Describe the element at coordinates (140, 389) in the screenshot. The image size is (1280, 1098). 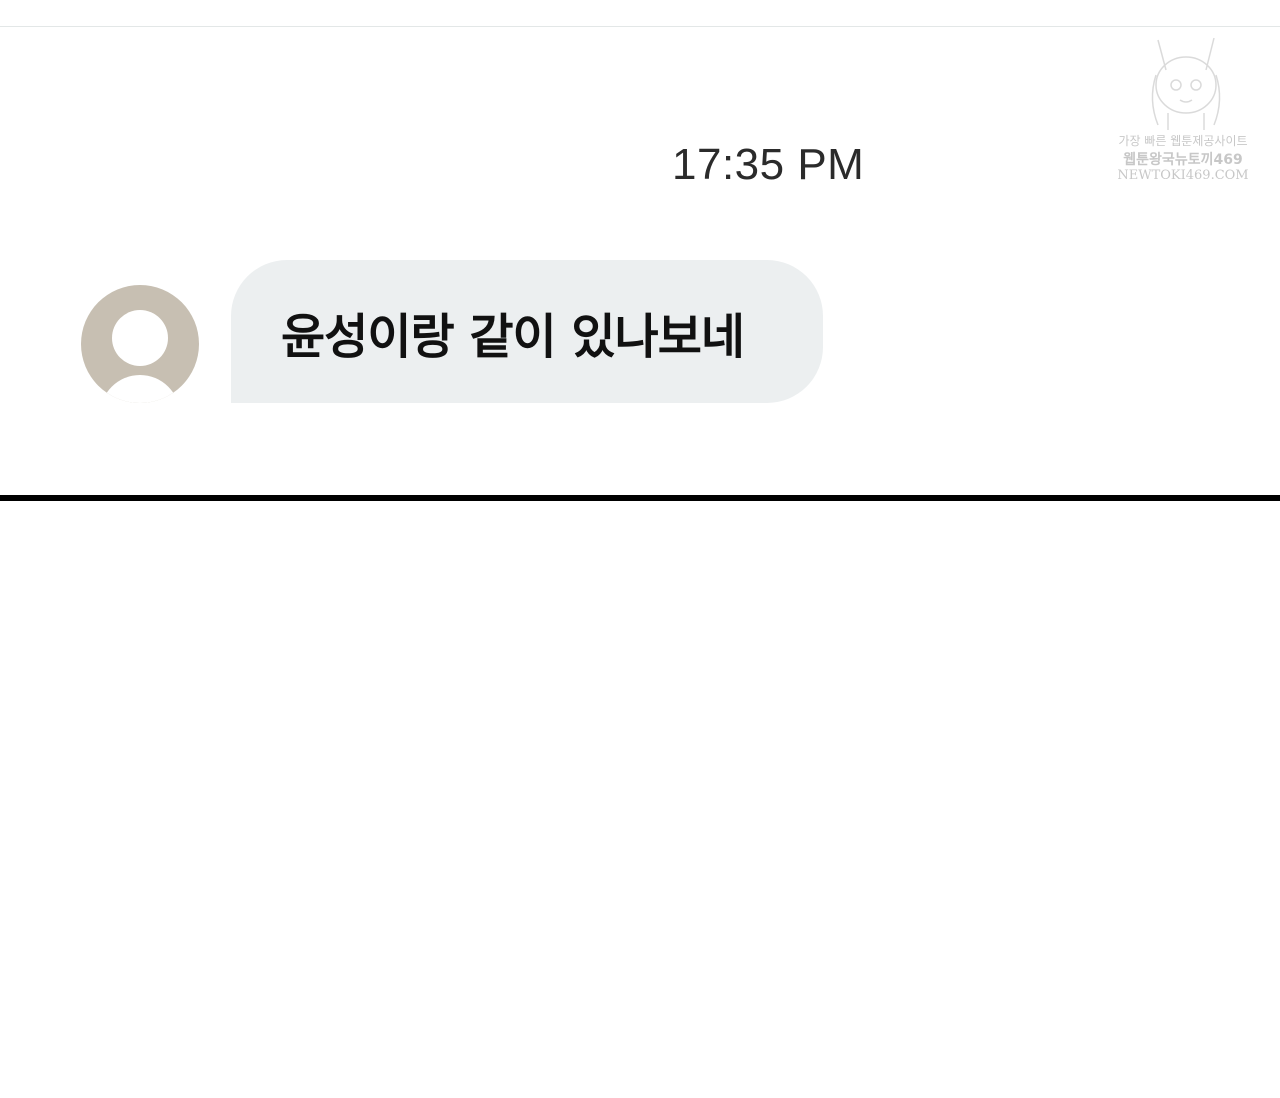
I see `avatar-body` at that location.